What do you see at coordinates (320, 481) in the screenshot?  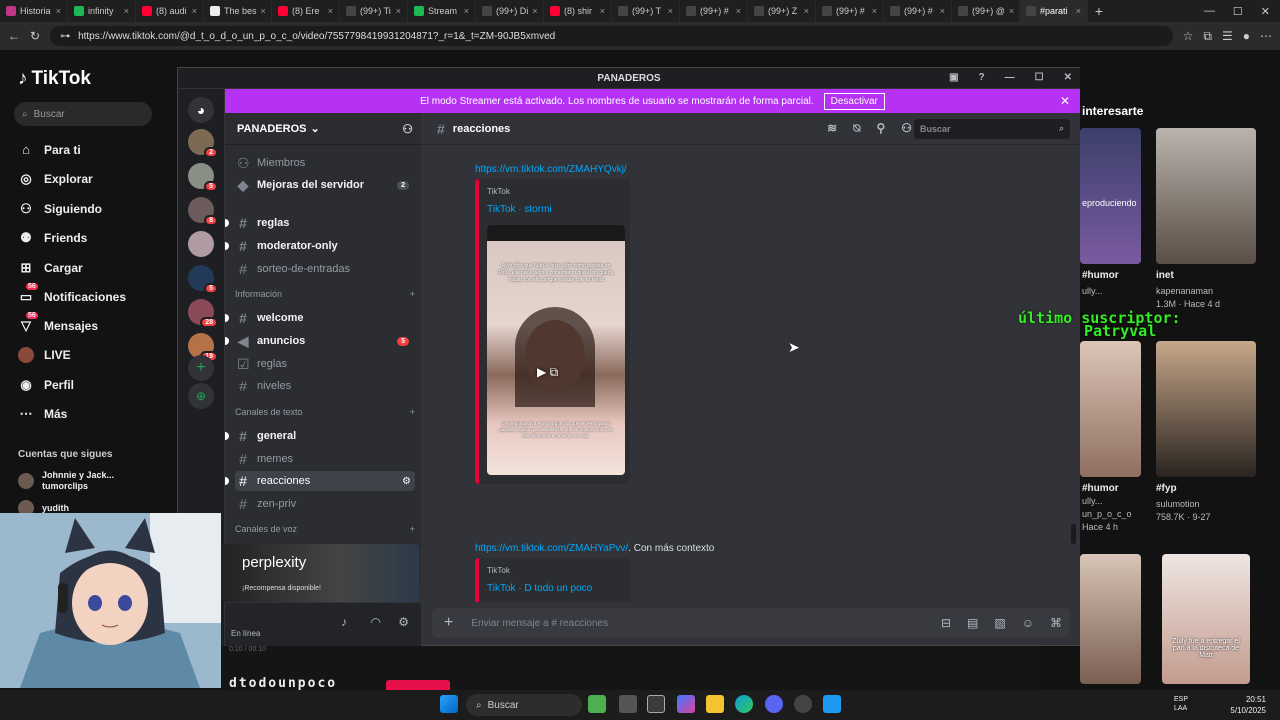 I see `channel-reacciones: # reacciones ⚙` at bounding box center [320, 481].